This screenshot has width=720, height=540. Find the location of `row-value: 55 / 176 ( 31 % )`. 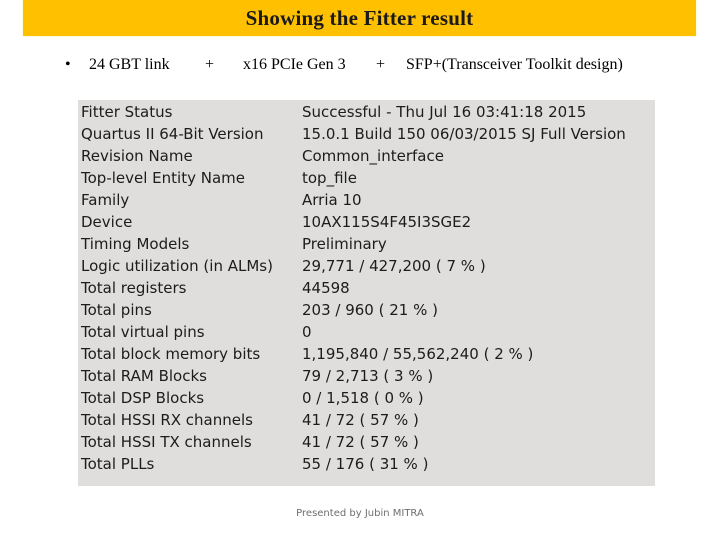

row-value: 55 / 176 ( 31 % ) is located at coordinates (365, 464).